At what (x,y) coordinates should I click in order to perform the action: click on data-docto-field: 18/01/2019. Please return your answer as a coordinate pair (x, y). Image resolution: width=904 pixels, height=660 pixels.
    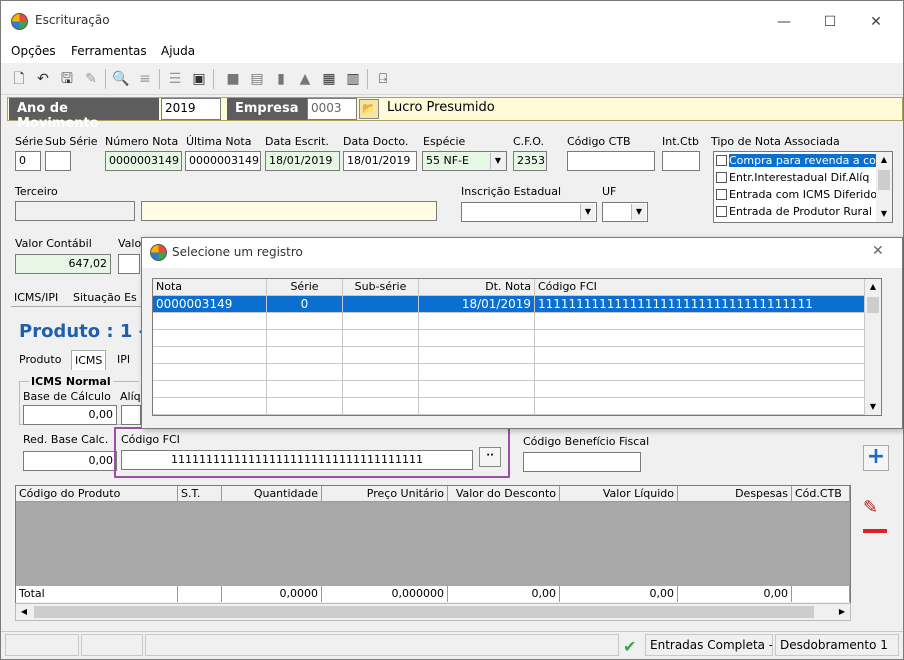
    Looking at the image, I should click on (380, 161).